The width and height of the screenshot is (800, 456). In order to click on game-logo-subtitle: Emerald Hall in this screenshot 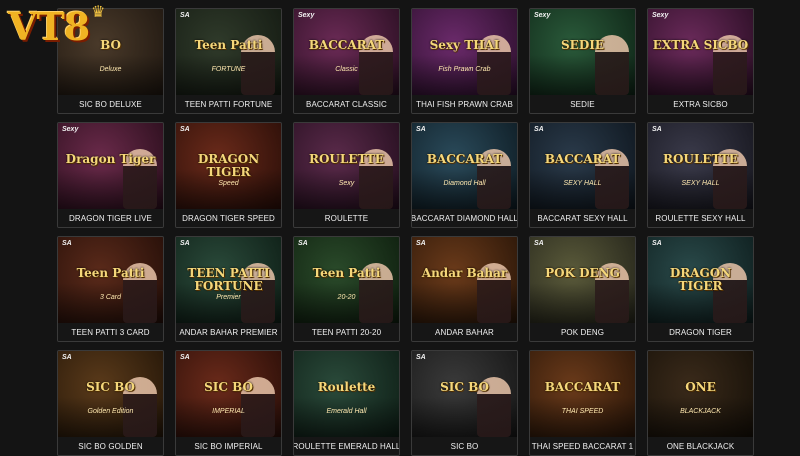, I will do `click(346, 411)`.